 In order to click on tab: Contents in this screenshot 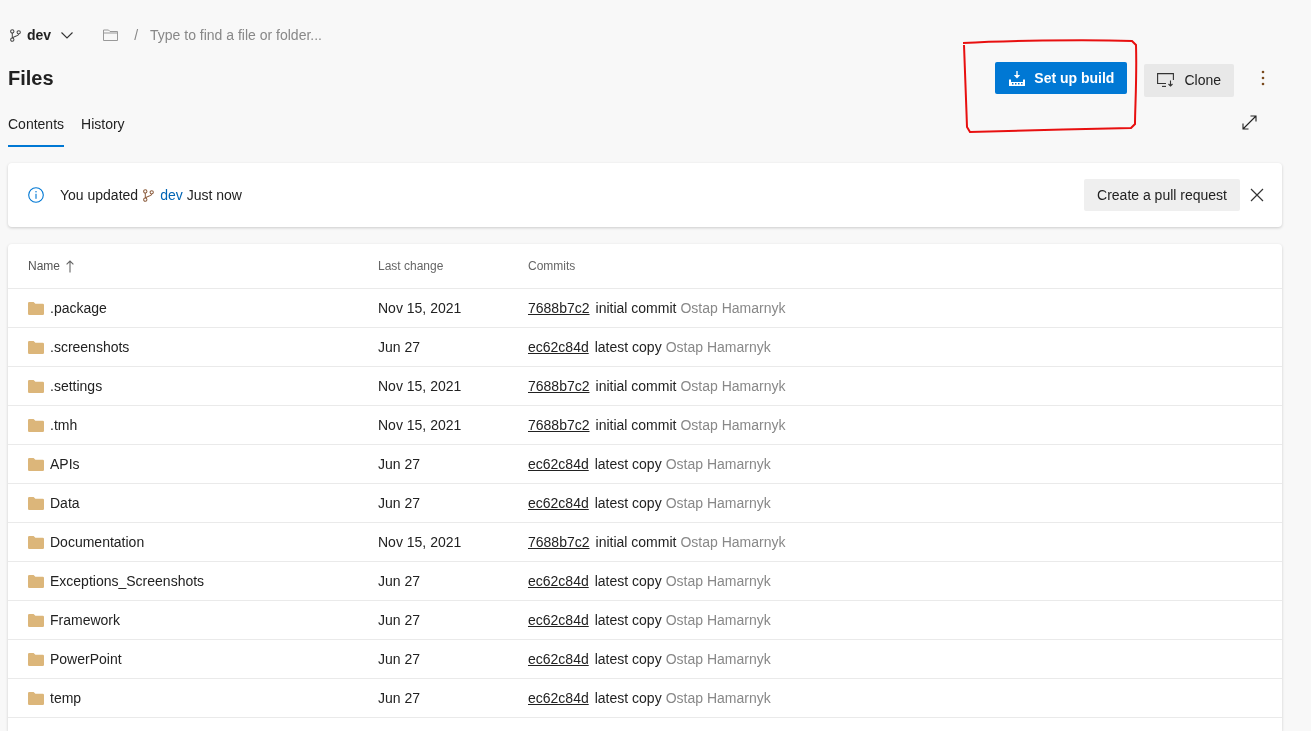, I will do `click(36, 128)`.